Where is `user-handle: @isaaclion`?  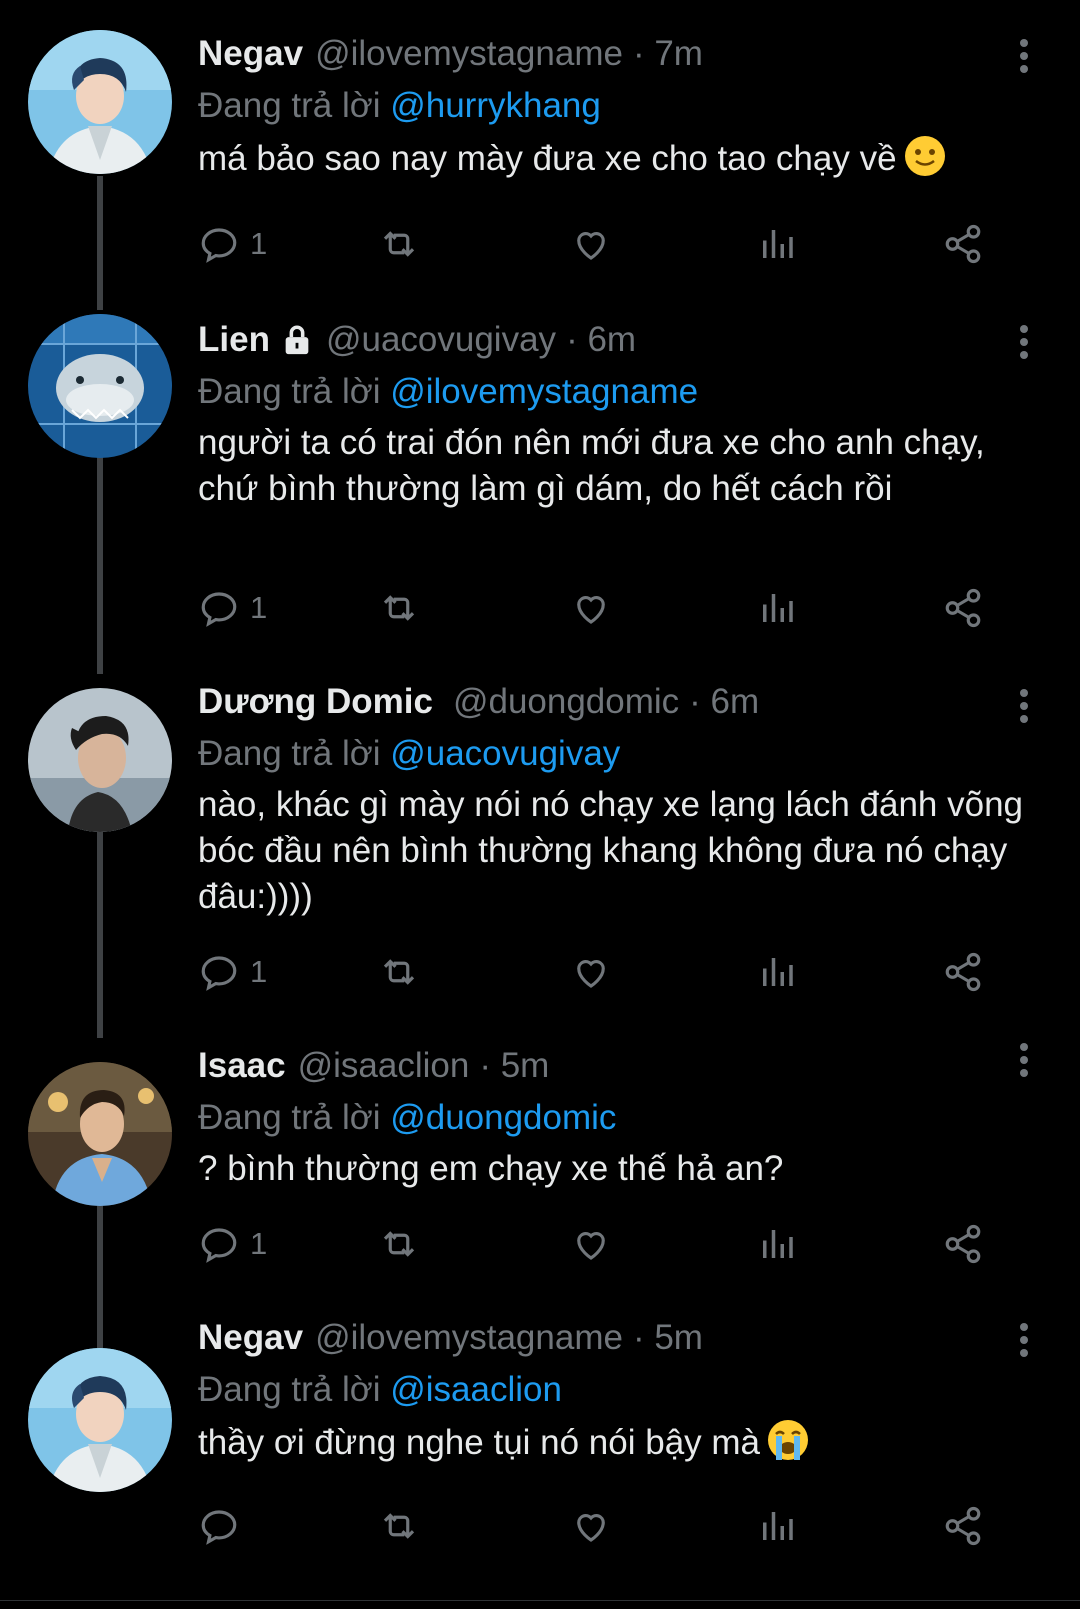
user-handle: @isaaclion is located at coordinates (384, 1066).